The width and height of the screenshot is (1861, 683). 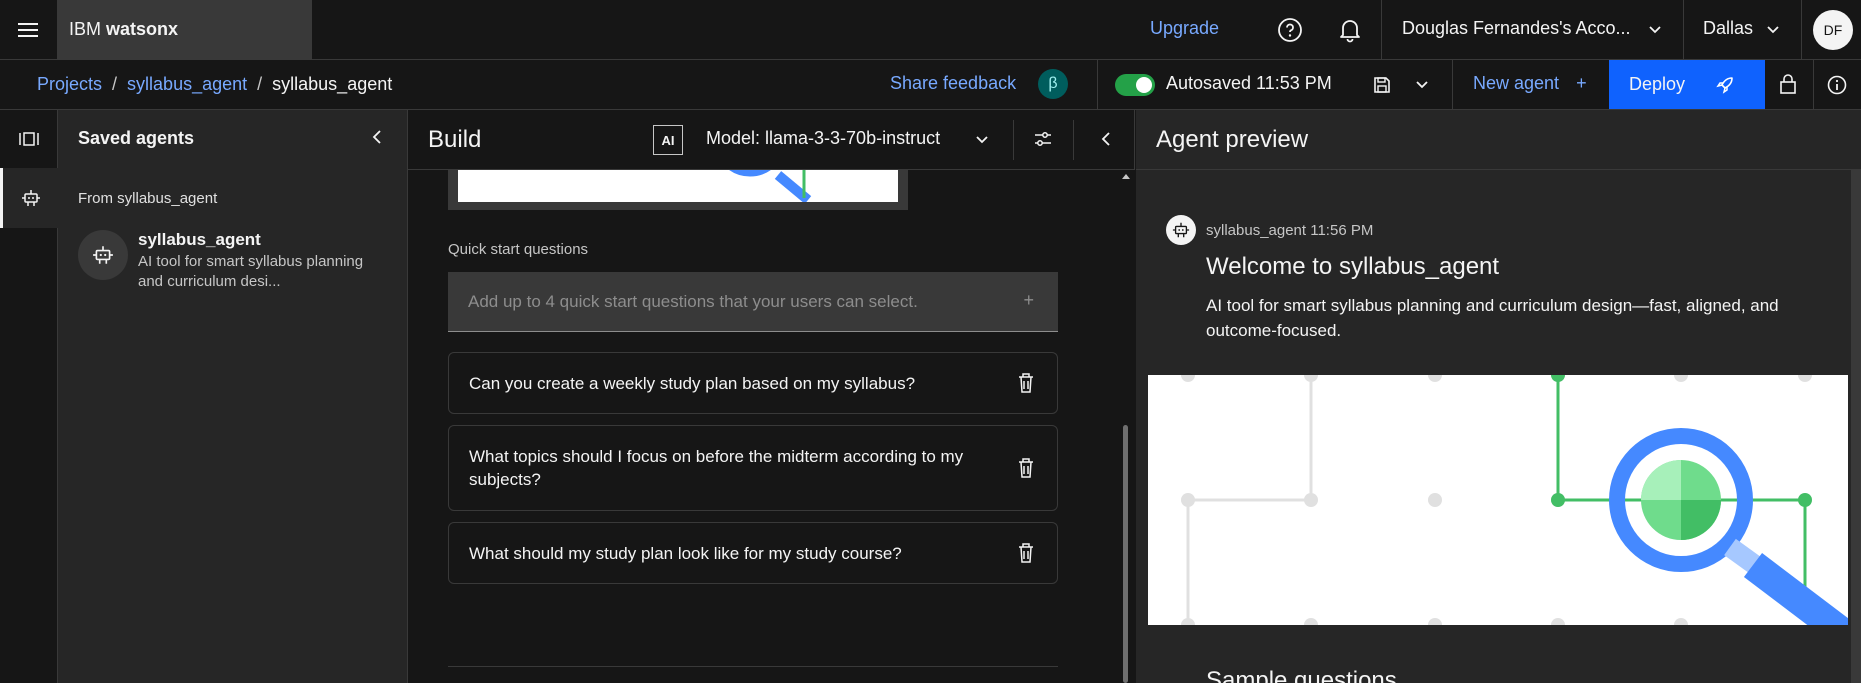 I want to click on preview-title: Agent preview, so click(x=1232, y=139).